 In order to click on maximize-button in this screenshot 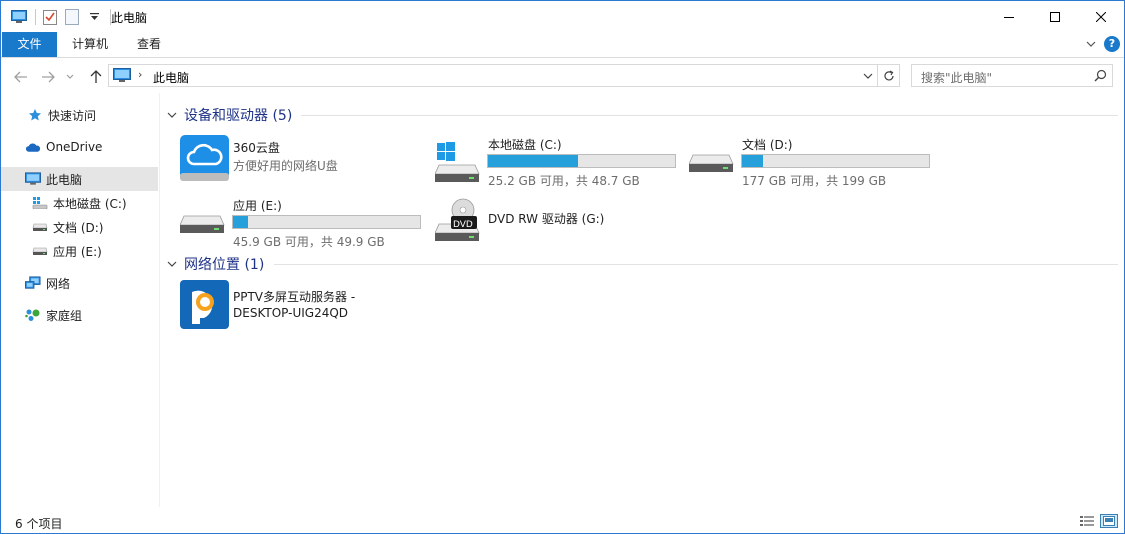, I will do `click(1055, 16)`.